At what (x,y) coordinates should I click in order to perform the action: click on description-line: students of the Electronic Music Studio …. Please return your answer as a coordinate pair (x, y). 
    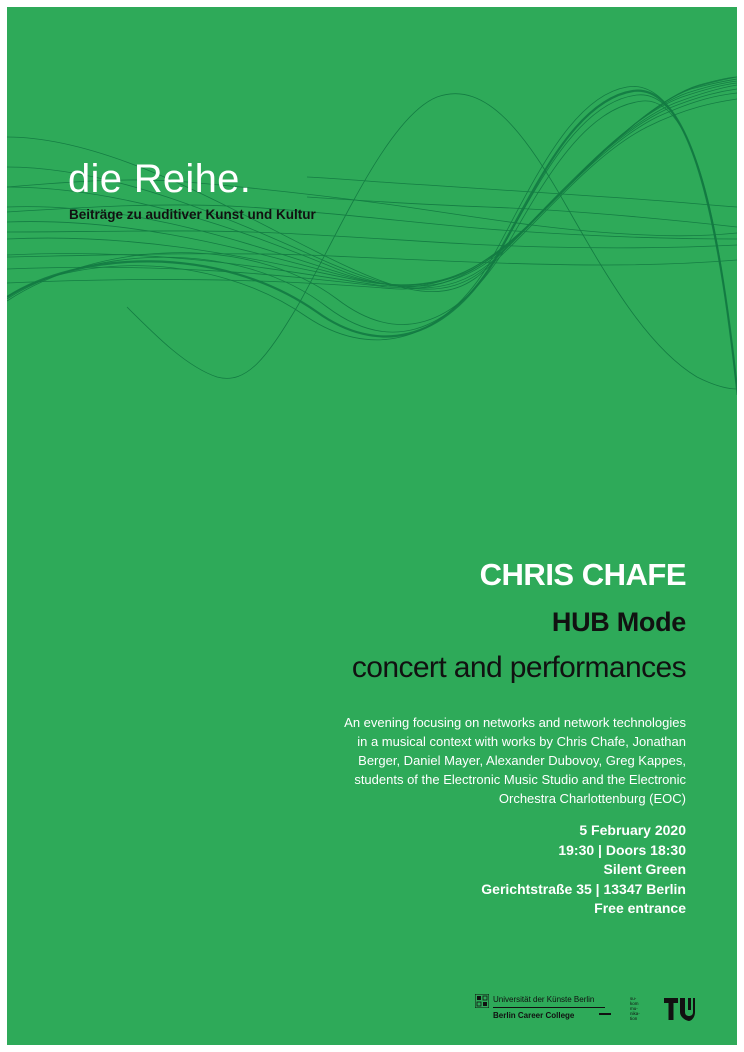
    Looking at the image, I should click on (520, 779).